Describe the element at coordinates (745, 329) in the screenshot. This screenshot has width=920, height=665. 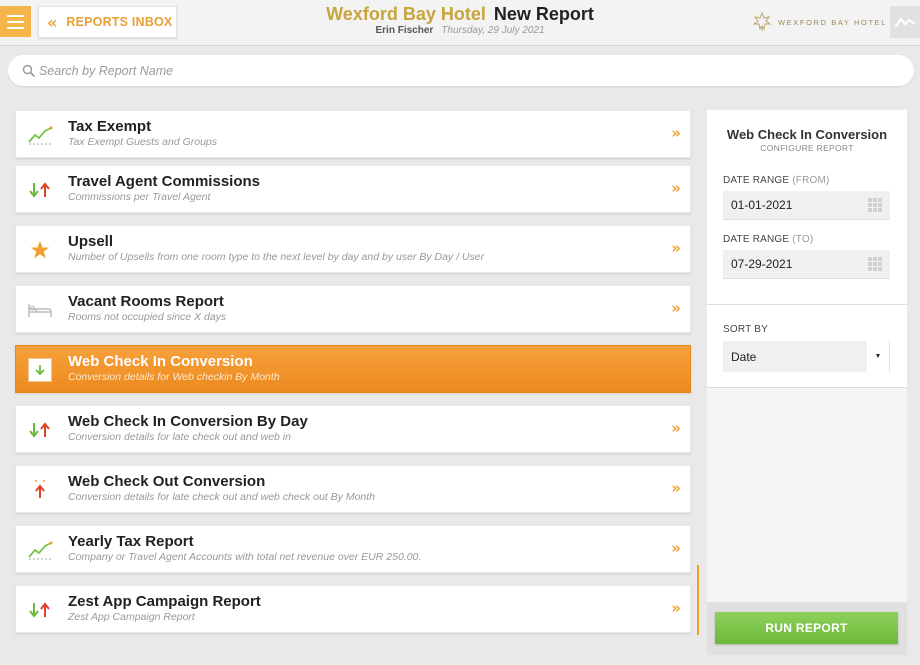
I see `sort-by-label: SORT BY` at that location.